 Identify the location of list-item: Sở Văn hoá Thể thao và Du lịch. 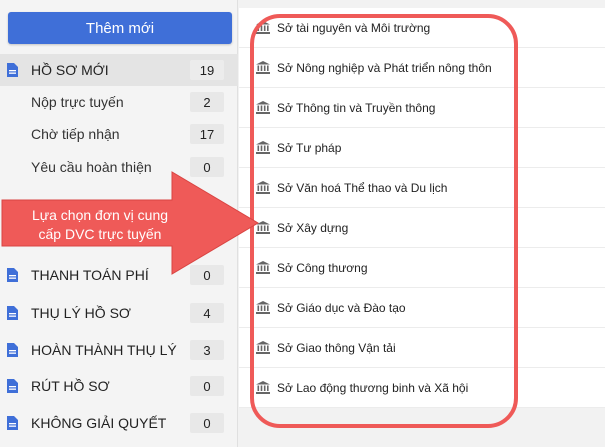
(422, 188).